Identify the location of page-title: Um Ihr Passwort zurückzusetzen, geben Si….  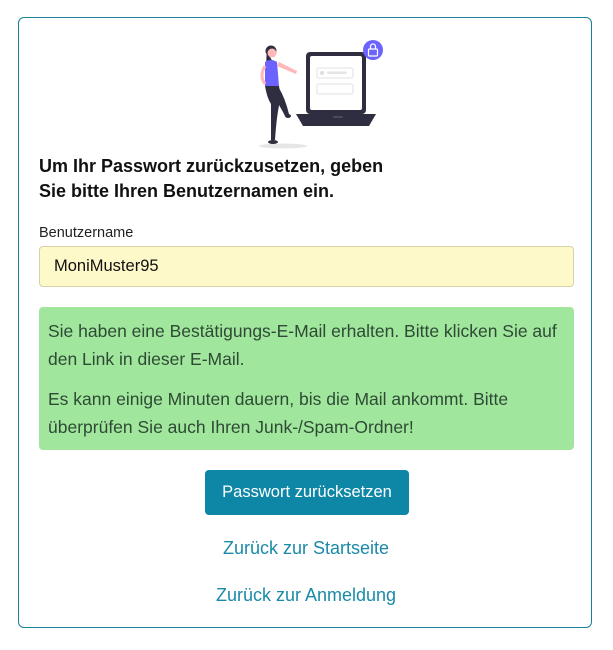
(229, 179).